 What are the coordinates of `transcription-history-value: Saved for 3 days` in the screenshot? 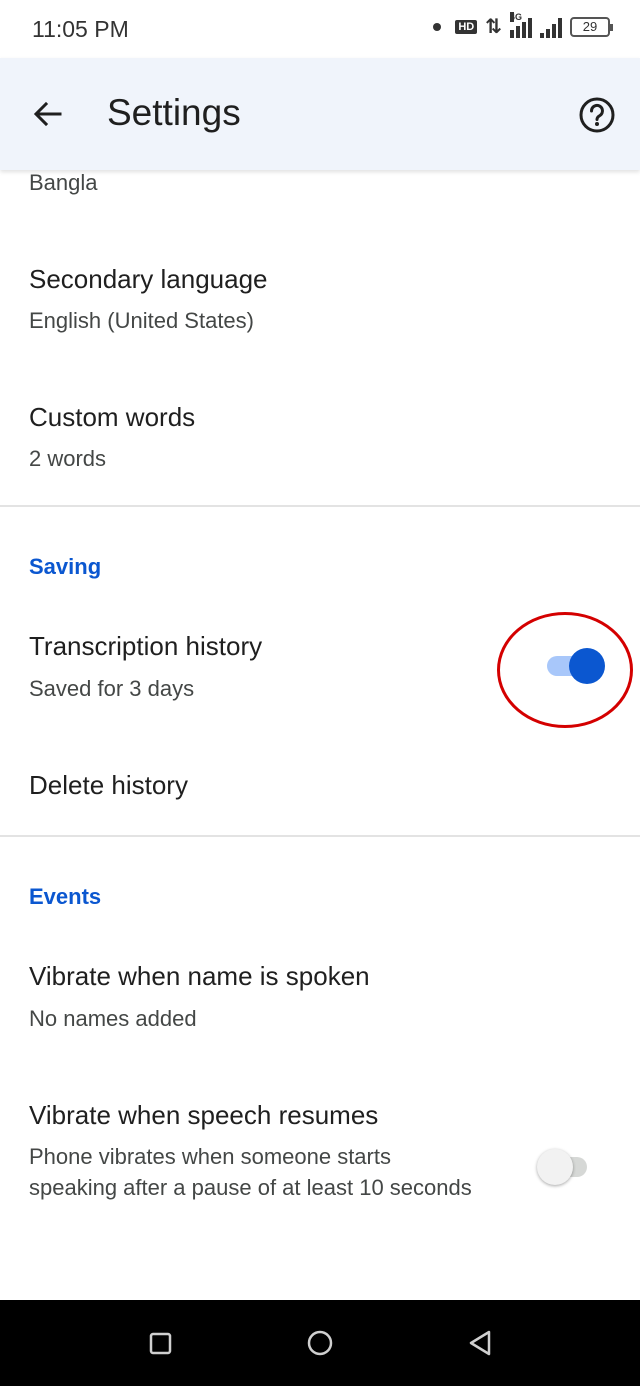 It's located at (112, 688).